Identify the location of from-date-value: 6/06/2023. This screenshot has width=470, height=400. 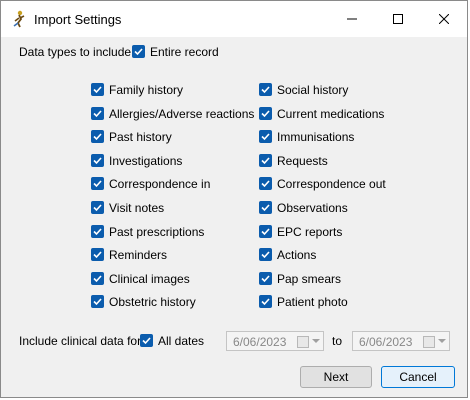
(260, 342).